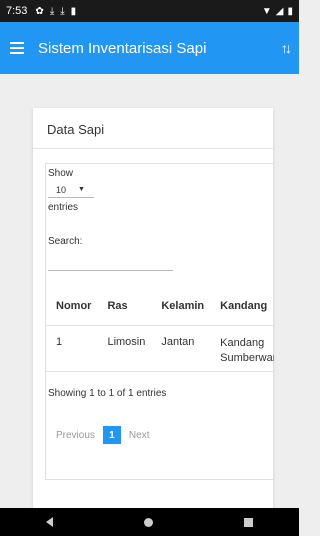 The width and height of the screenshot is (320, 536). What do you see at coordinates (126, 348) in the screenshot?
I see `cell-ras: Limosin` at bounding box center [126, 348].